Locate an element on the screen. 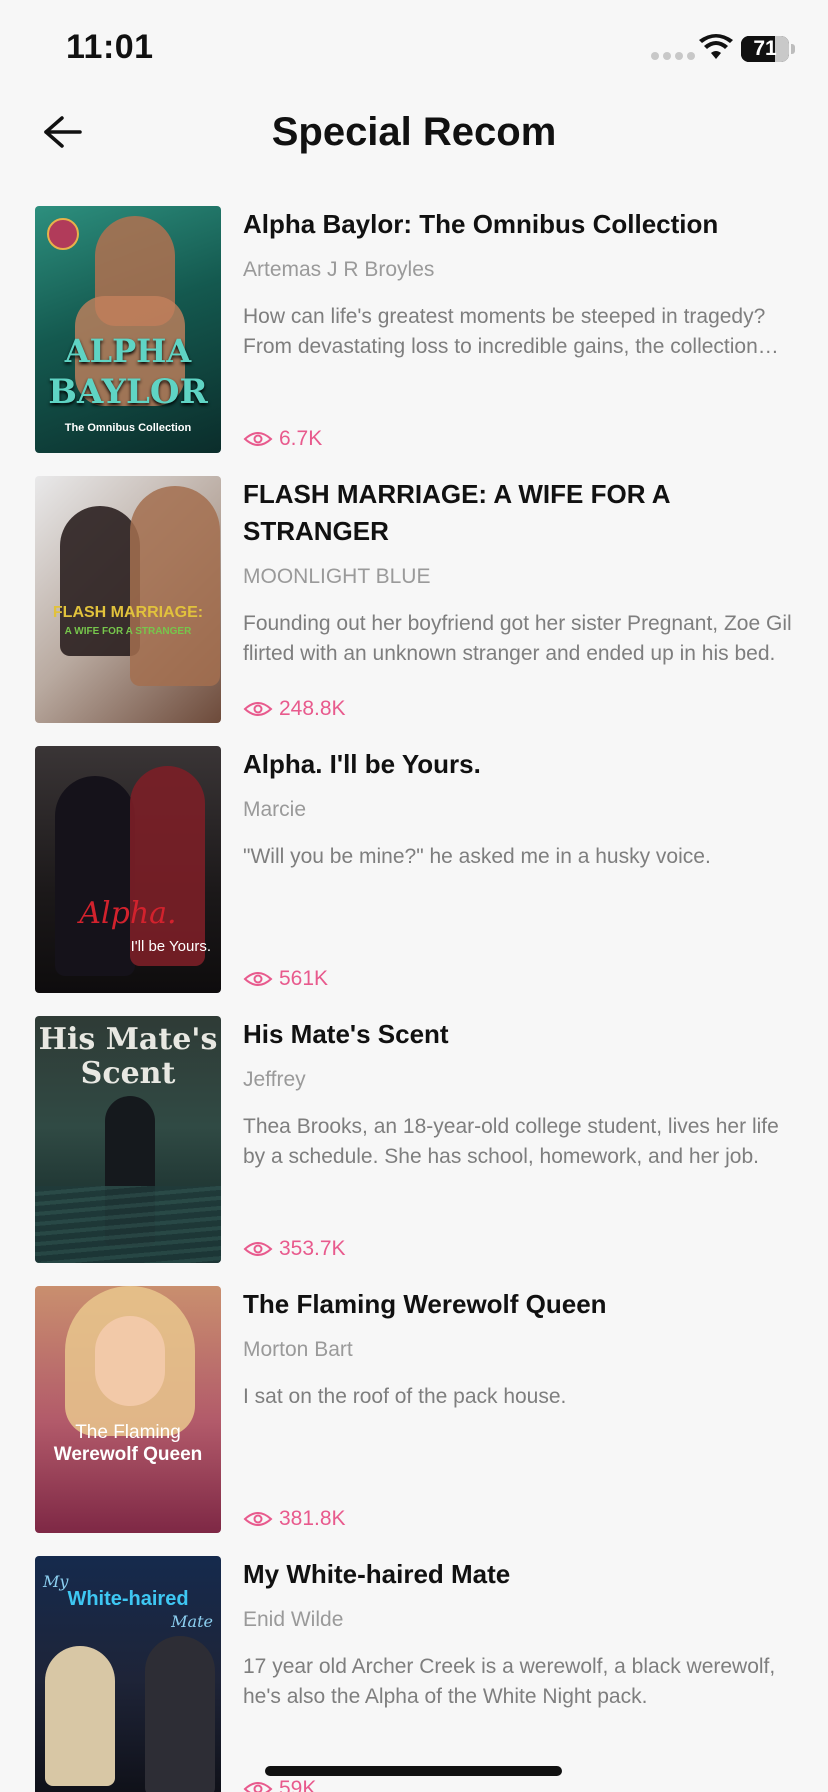  battery-cap is located at coordinates (793, 49).